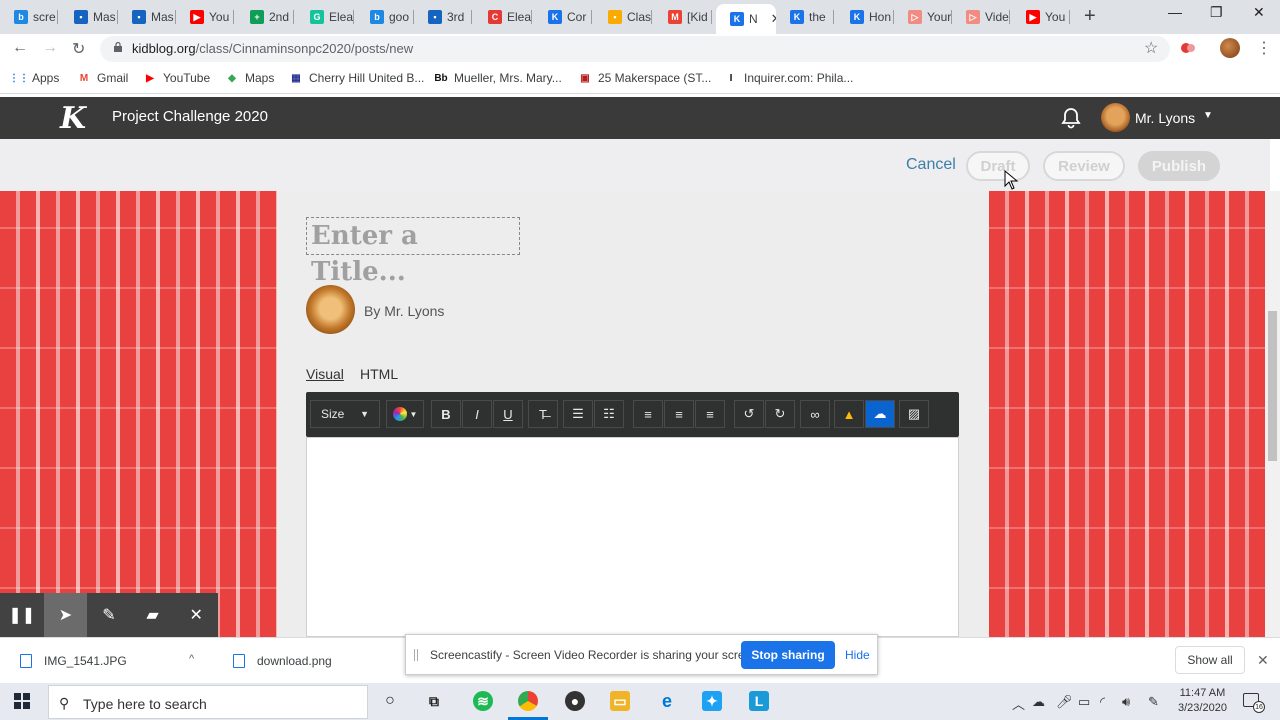  I want to click on hide-banner-link: Hide, so click(857, 655).